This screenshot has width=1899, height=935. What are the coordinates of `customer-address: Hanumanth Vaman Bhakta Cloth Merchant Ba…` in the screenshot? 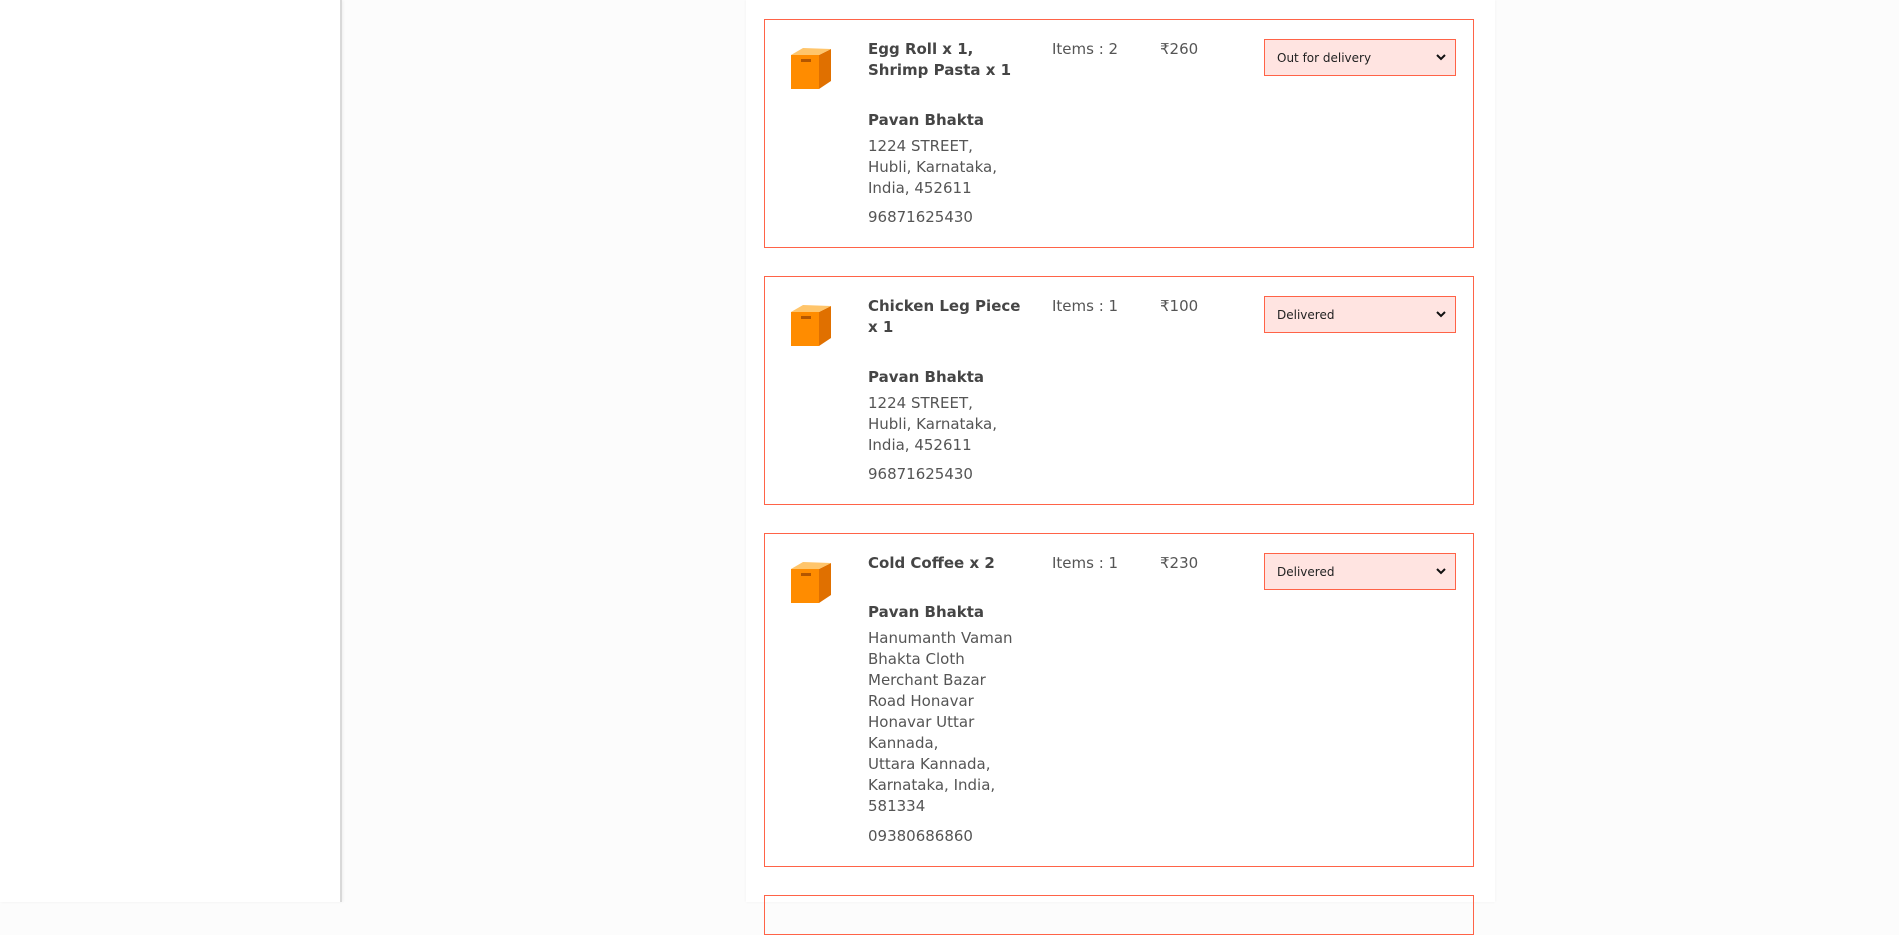 It's located at (948, 722).